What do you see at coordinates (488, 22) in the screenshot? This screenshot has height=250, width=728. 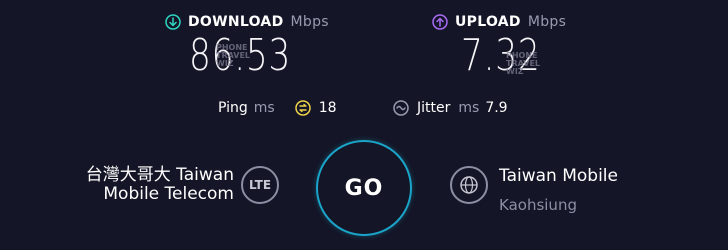 I see `upload-label: UPLOAD` at bounding box center [488, 22].